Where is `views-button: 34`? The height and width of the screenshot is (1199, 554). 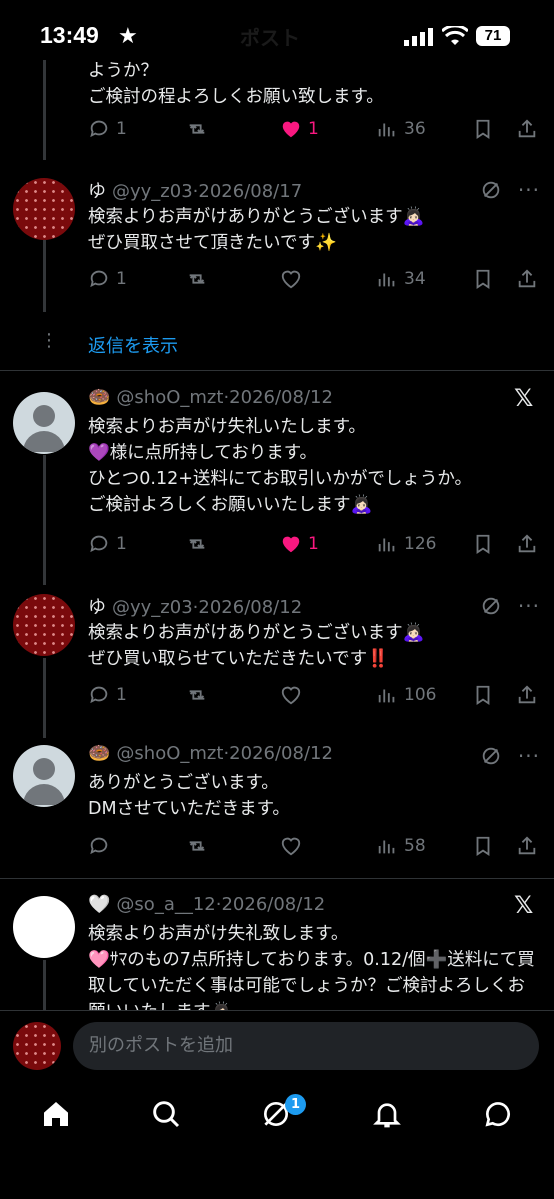
views-button: 34 is located at coordinates (401, 279).